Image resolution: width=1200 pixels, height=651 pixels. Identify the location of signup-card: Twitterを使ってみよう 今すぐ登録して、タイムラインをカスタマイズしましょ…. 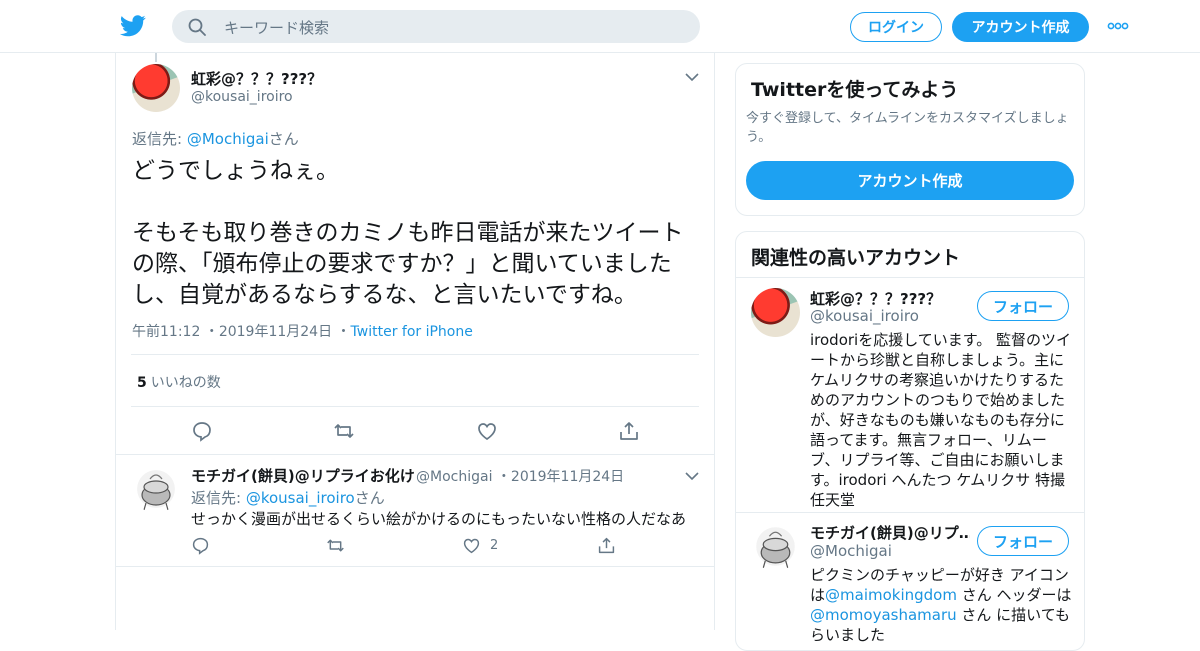
(910, 139).